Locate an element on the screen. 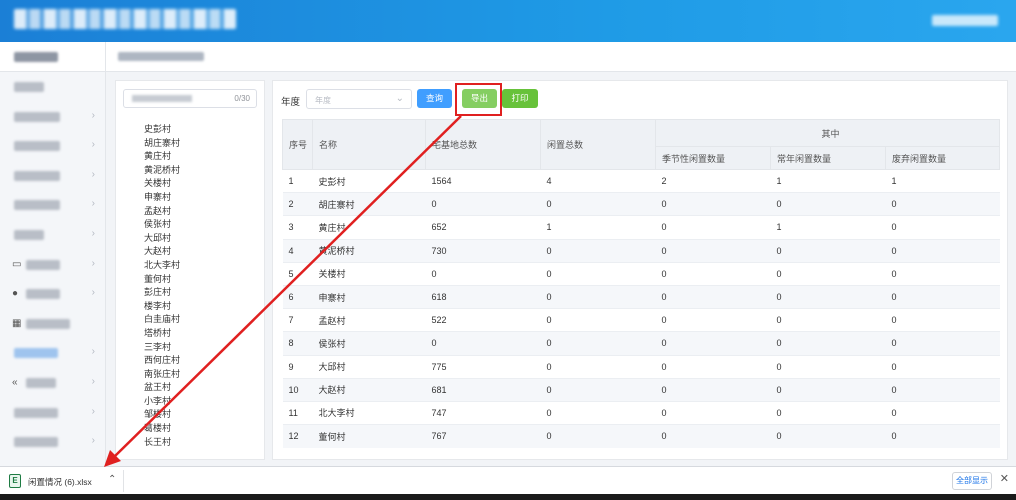 The width and height of the screenshot is (1016, 500). cell-no: 12 is located at coordinates (297, 436).